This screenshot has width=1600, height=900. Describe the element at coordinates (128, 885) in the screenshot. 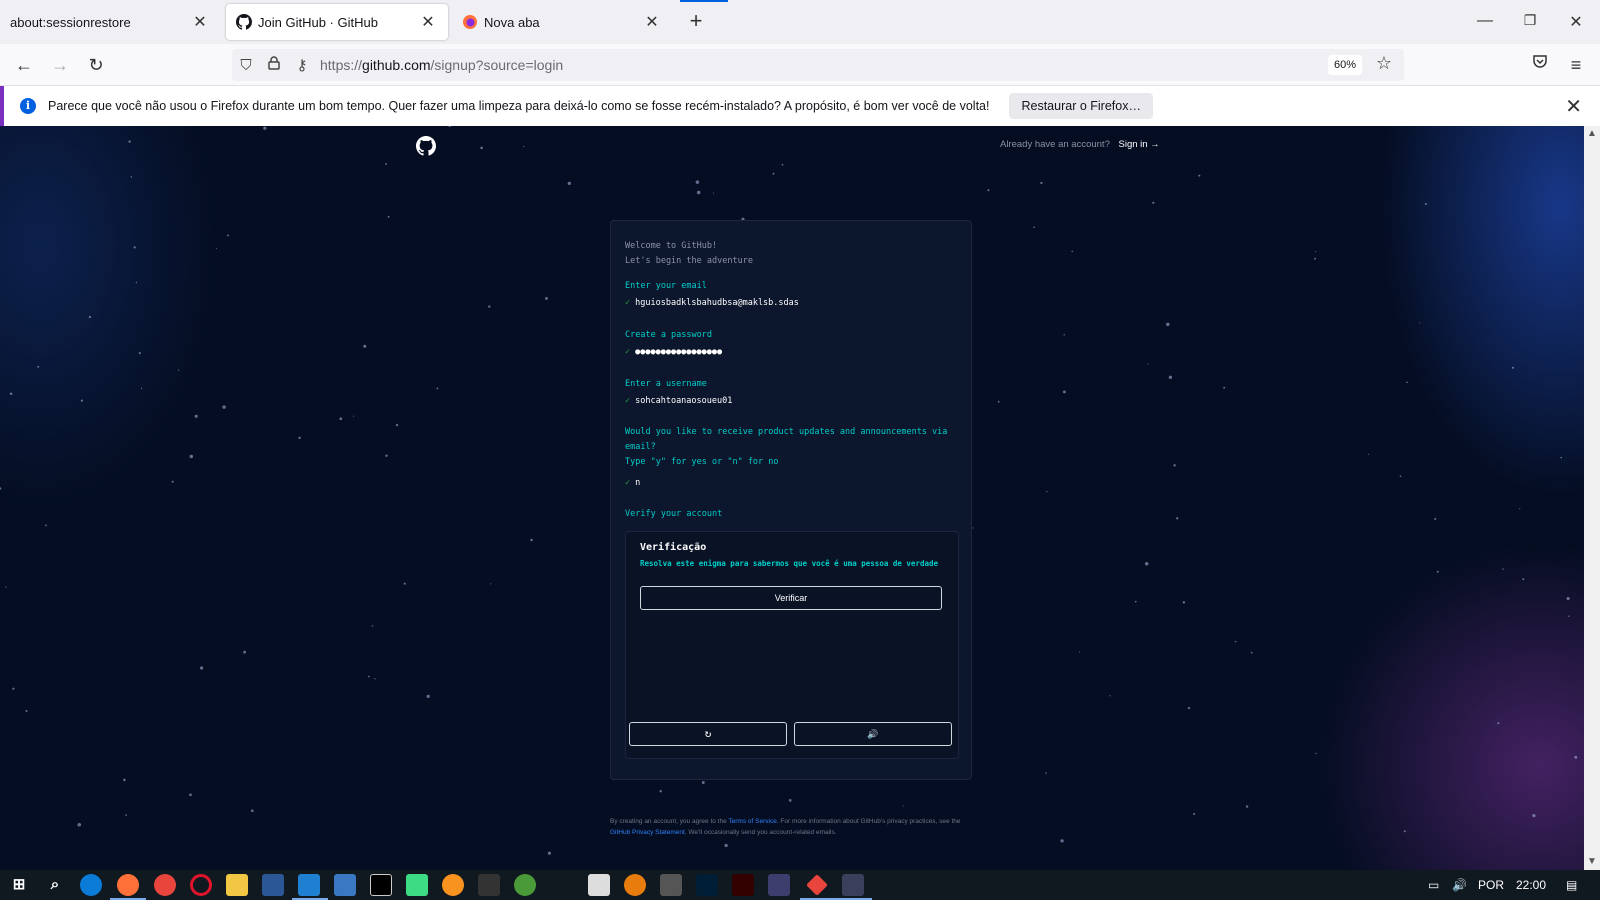

I see `firefox-icon` at that location.